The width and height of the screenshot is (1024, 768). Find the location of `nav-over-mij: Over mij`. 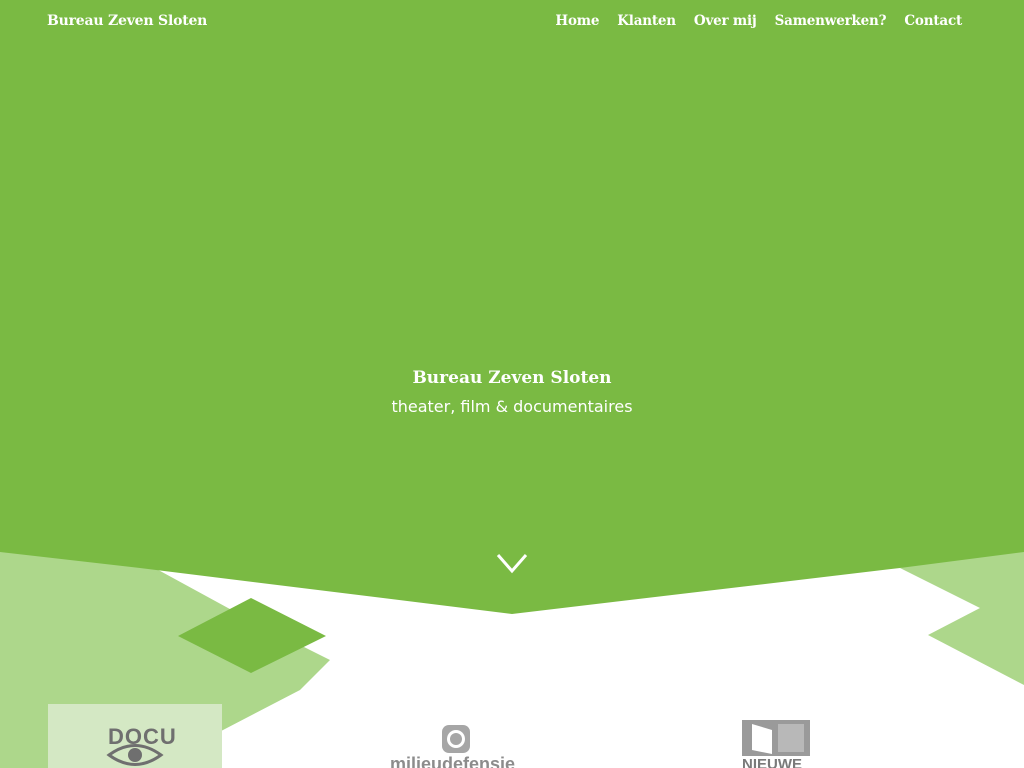

nav-over-mij: Over mij is located at coordinates (725, 21).